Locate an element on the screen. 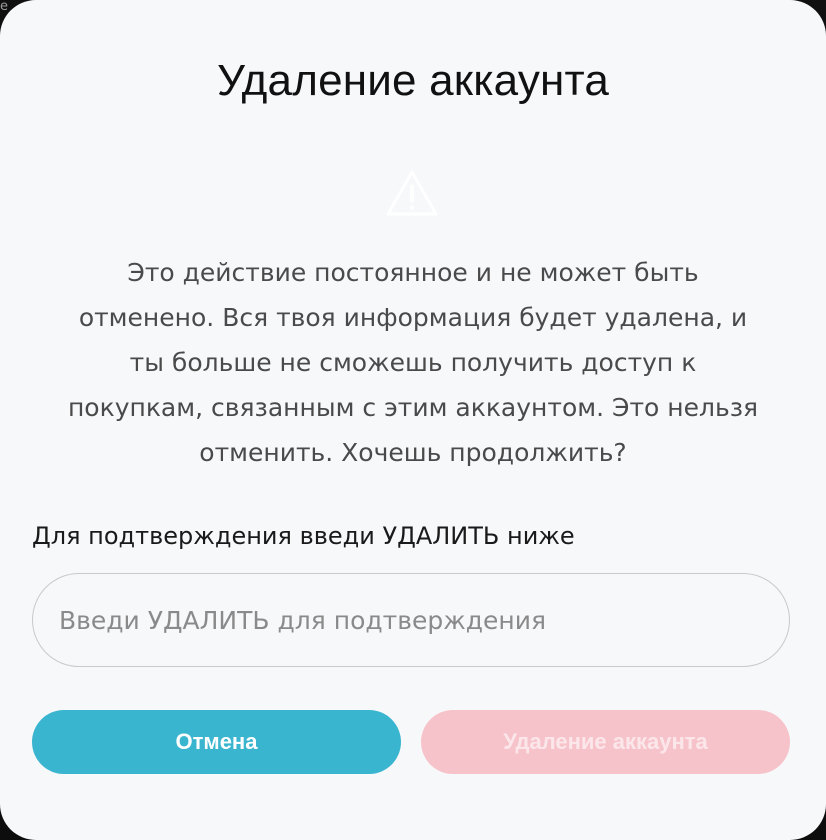  warning-triangle-icon is located at coordinates (412, 193).